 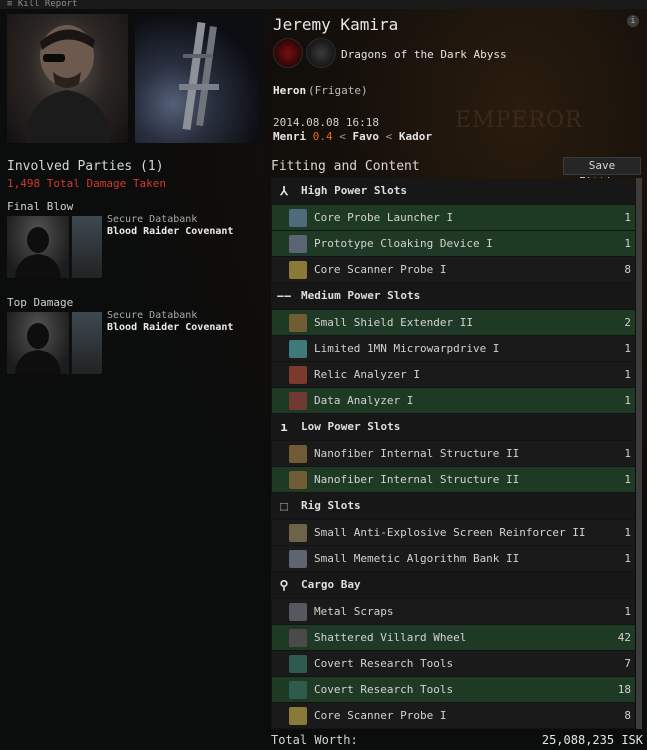 I want to click on kill-location: Menri 0.4 < Favo < Kador, so click(x=352, y=136).